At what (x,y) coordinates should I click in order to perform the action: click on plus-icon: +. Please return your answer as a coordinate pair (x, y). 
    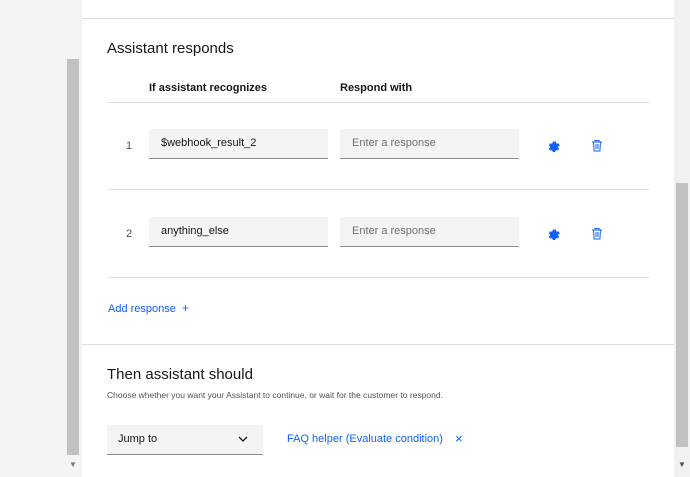
    Looking at the image, I should click on (185, 308).